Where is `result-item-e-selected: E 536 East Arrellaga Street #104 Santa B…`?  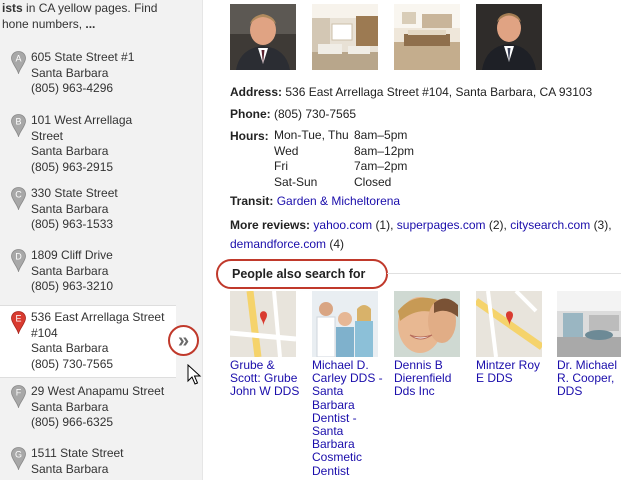
result-item-e-selected: E 536 East Arrellaga Street #104 Santa B… is located at coordinates (88, 341).